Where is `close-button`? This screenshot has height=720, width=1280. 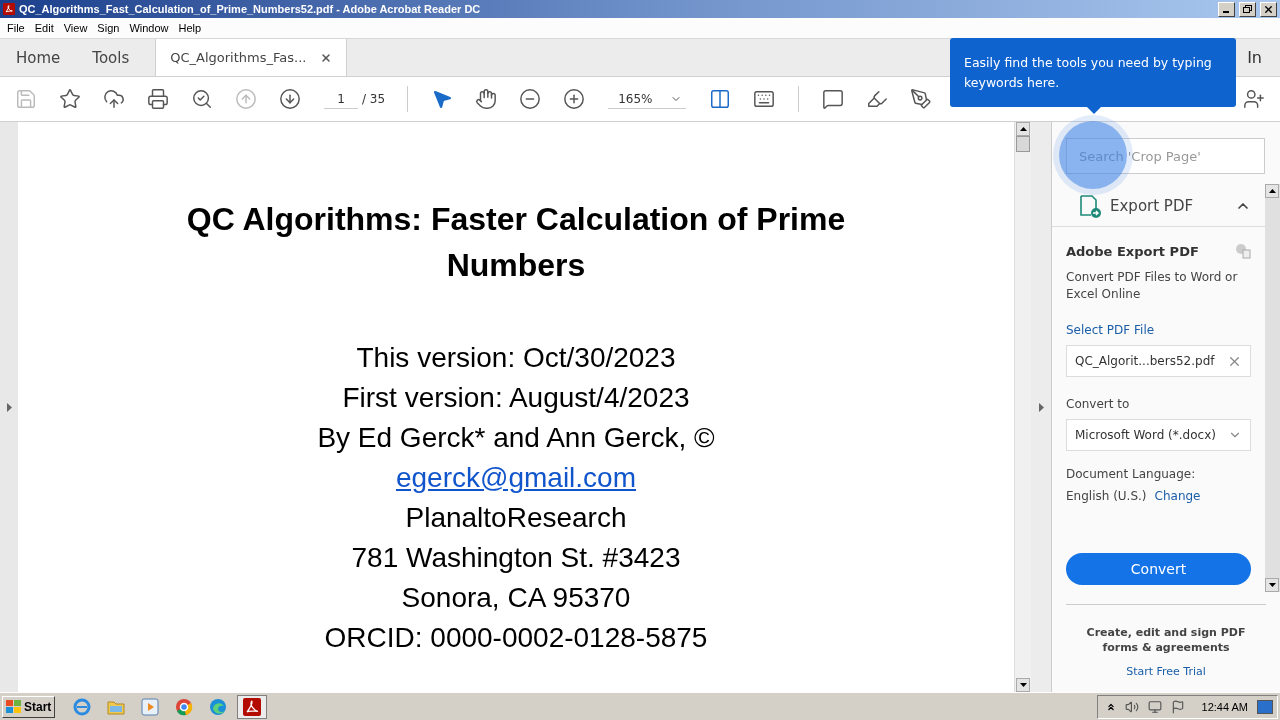 close-button is located at coordinates (1268, 9).